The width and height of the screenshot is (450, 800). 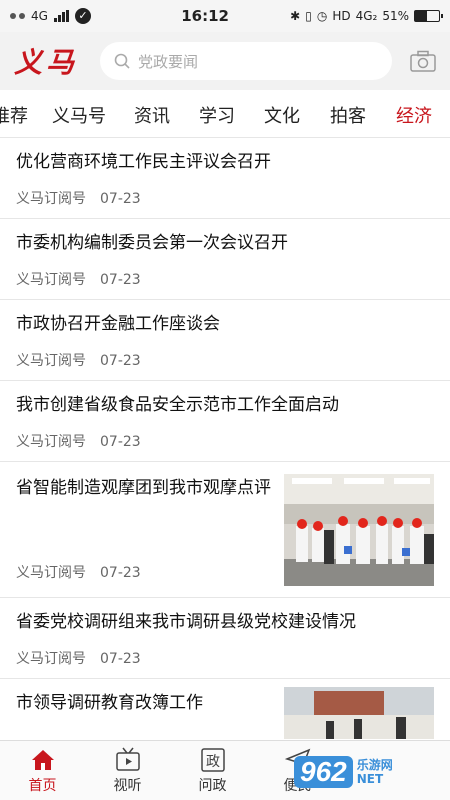 I want to click on tv-icon, so click(x=127, y=759).